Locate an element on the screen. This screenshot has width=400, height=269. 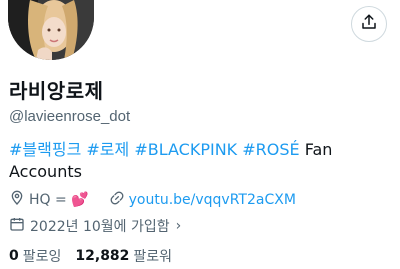
hashtag-link: #로제 is located at coordinates (107, 149).